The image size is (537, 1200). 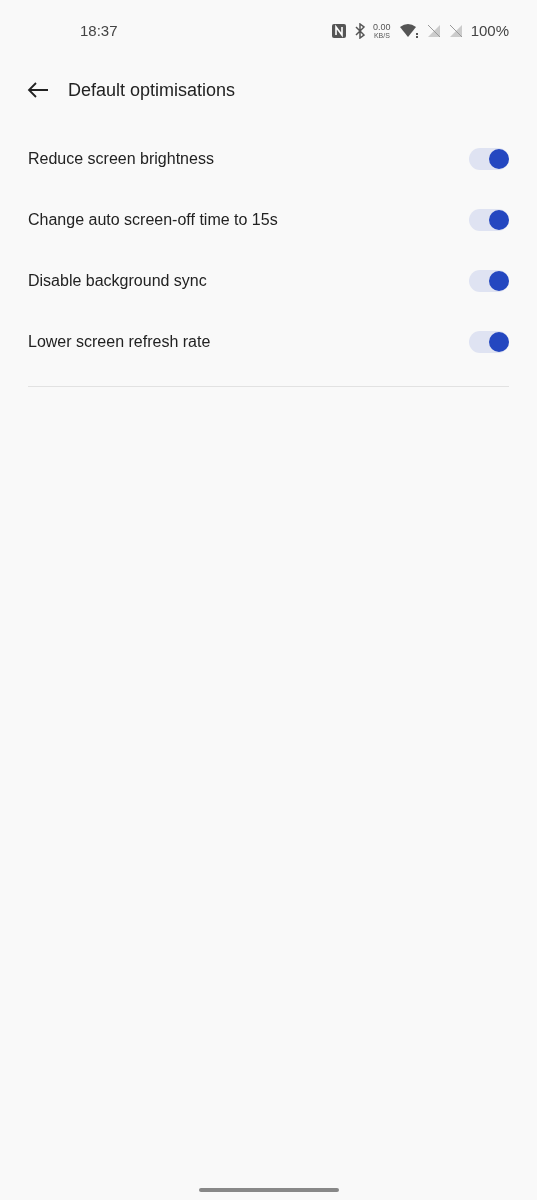 What do you see at coordinates (153, 219) in the screenshot?
I see `option-label: Change auto screen-off time to 15s` at bounding box center [153, 219].